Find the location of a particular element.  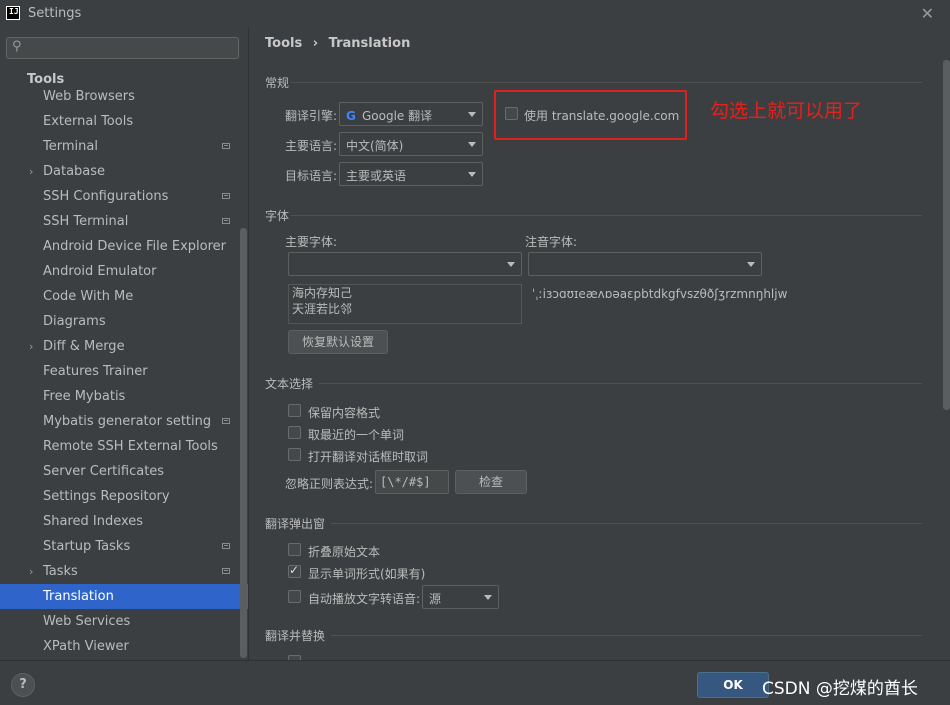

sidebar-item: Settings Repository is located at coordinates (124, 496).